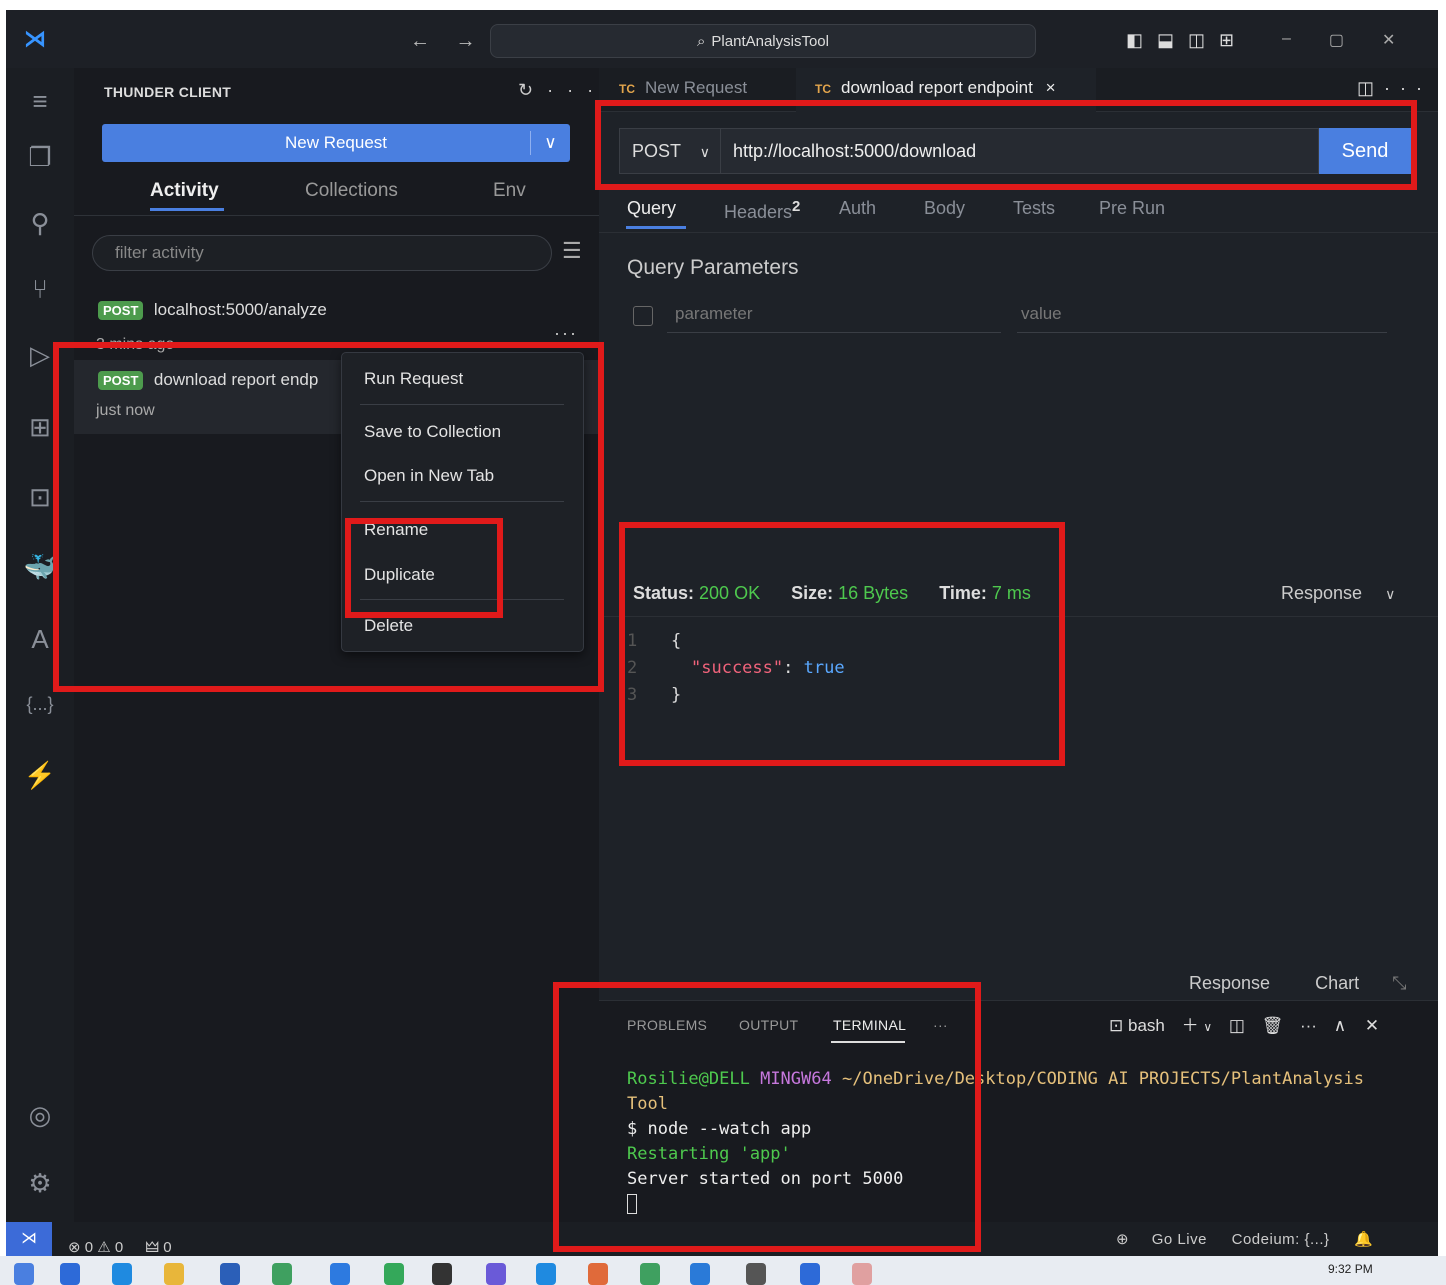 The image size is (1446, 1285). I want to click on json-icon: {...}, so click(40, 704).